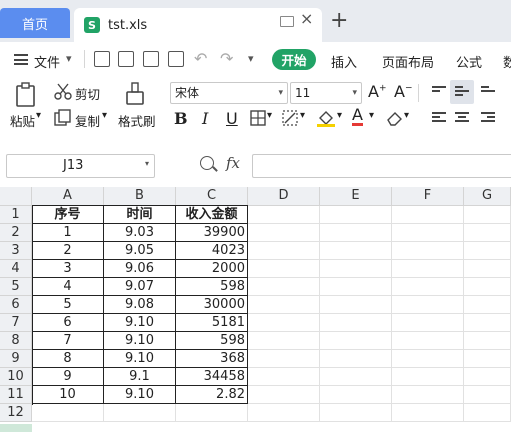 This screenshot has width=511, height=432. What do you see at coordinates (140, 341) in the screenshot?
I see `cell-b8: 9.10` at bounding box center [140, 341].